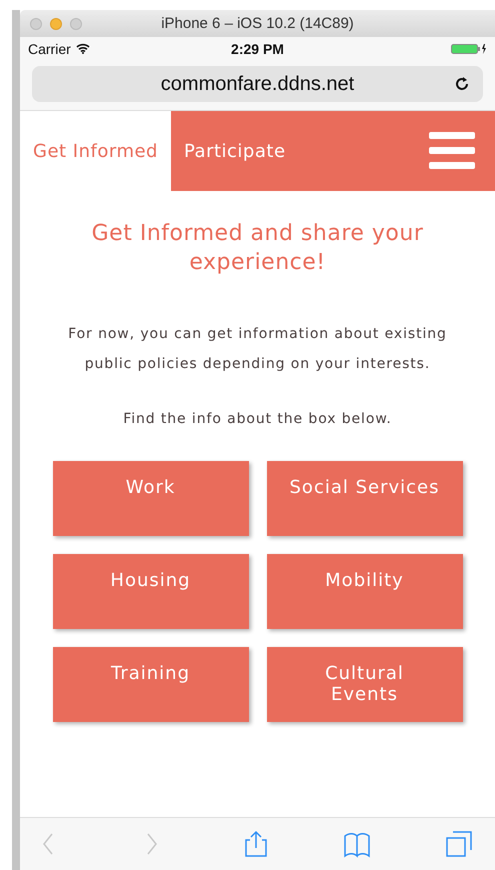 The height and width of the screenshot is (870, 495). I want to click on reload-icon, so click(462, 84).